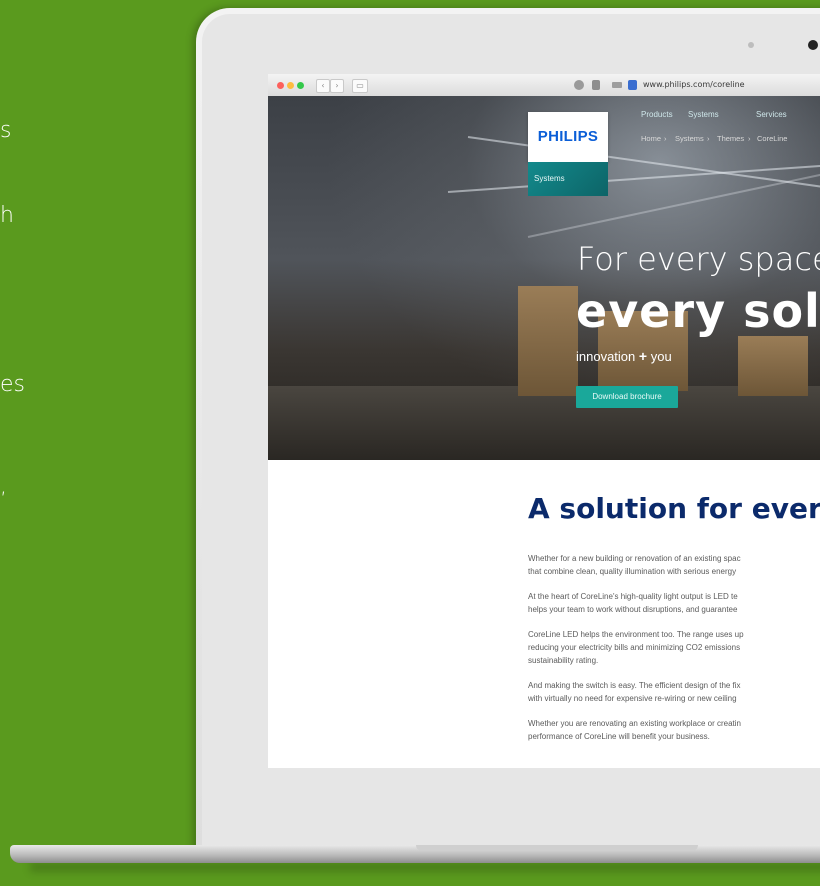 The width and height of the screenshot is (820, 886). I want to click on fragment-1: s, so click(6, 130).